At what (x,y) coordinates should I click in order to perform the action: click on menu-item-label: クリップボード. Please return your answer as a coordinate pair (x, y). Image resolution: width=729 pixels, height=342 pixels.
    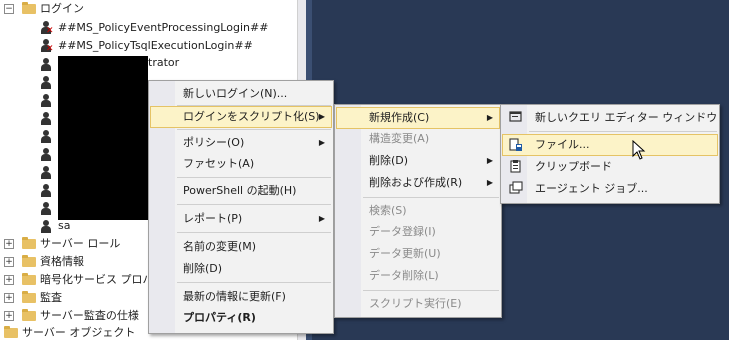
    Looking at the image, I should click on (573, 166).